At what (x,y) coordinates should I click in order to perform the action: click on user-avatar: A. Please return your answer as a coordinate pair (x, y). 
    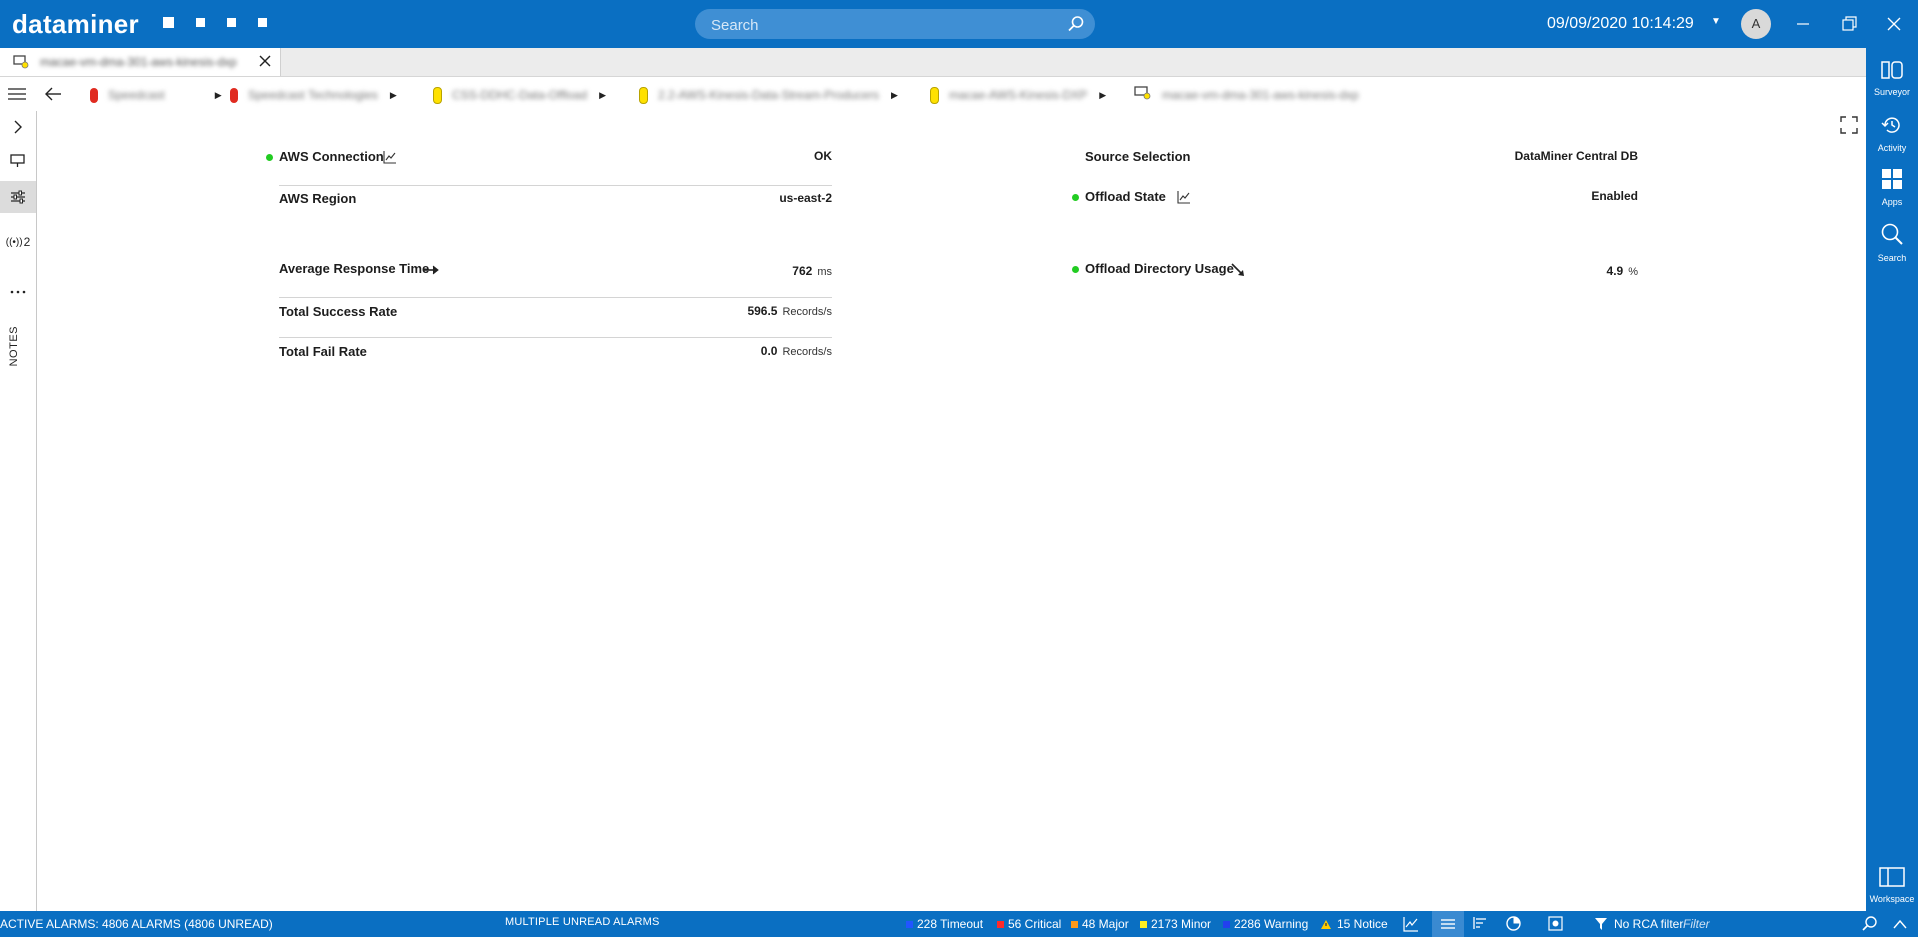
    Looking at the image, I should click on (1756, 24).